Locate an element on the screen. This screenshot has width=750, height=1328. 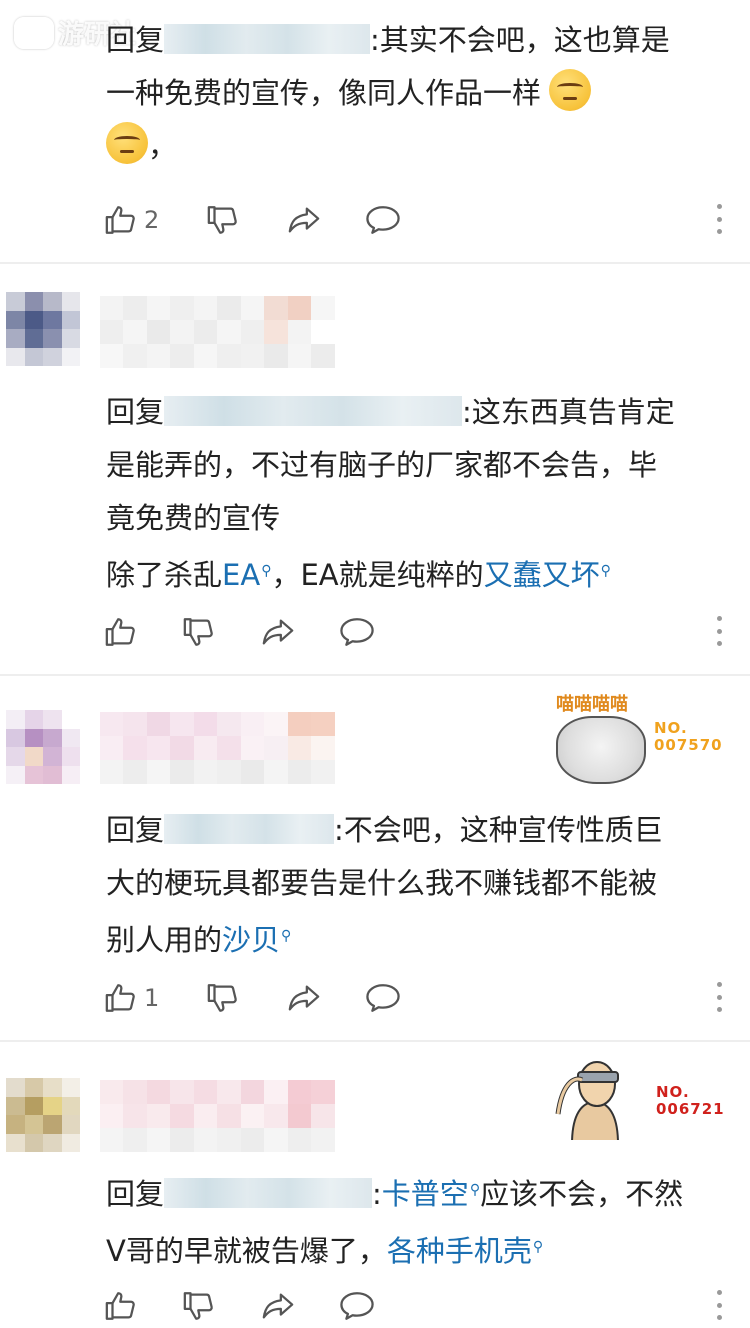
like-button: 1 is located at coordinates (131, 998).